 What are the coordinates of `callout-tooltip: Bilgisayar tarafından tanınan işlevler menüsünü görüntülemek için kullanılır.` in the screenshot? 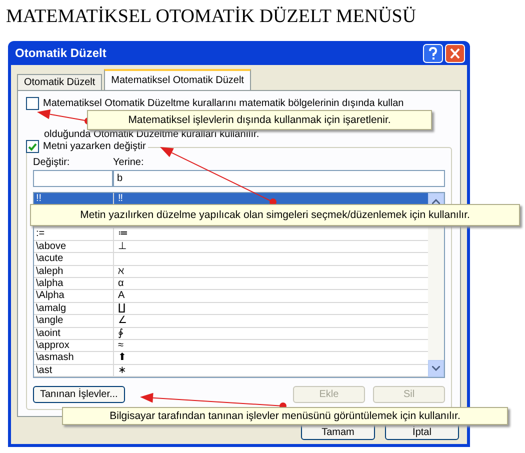 It's located at (285, 416).